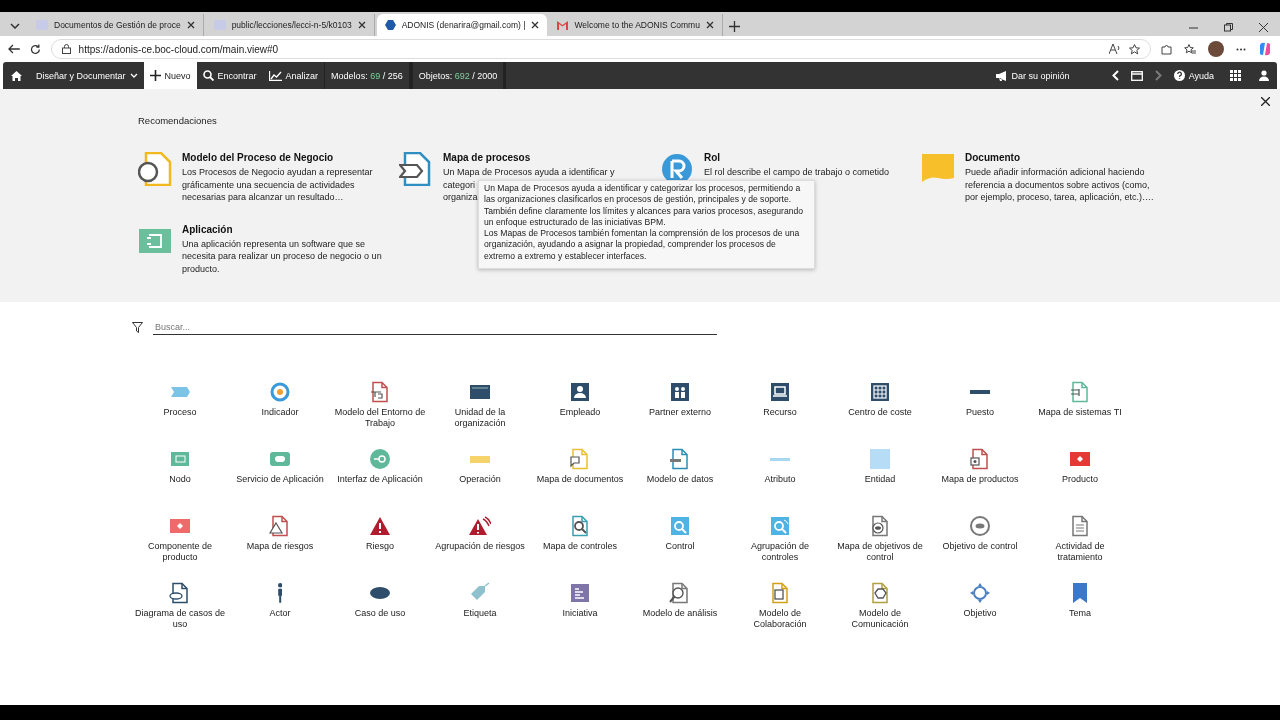 The height and width of the screenshot is (720, 1280). What do you see at coordinates (1241, 49) in the screenshot?
I see `more-icon` at bounding box center [1241, 49].